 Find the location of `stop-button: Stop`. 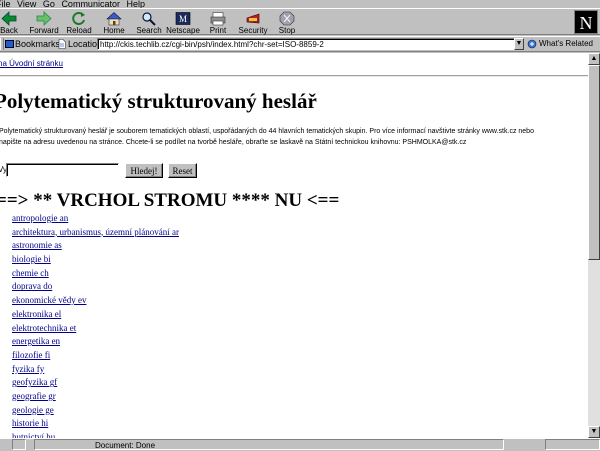

stop-button: Stop is located at coordinates (287, 23).